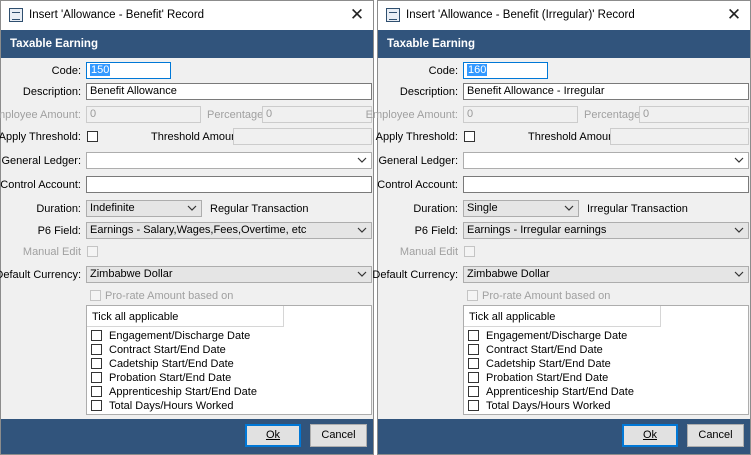 The width and height of the screenshot is (751, 455). Describe the element at coordinates (100, 70) in the screenshot. I see `code-value: 150` at that location.